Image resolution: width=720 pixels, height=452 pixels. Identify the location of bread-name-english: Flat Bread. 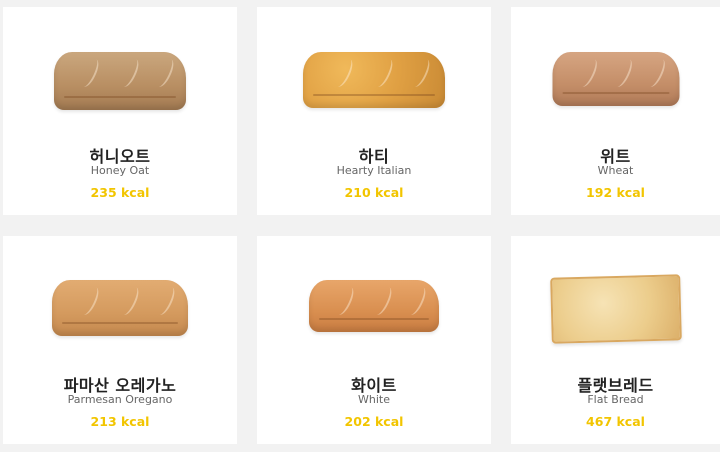
(615, 399).